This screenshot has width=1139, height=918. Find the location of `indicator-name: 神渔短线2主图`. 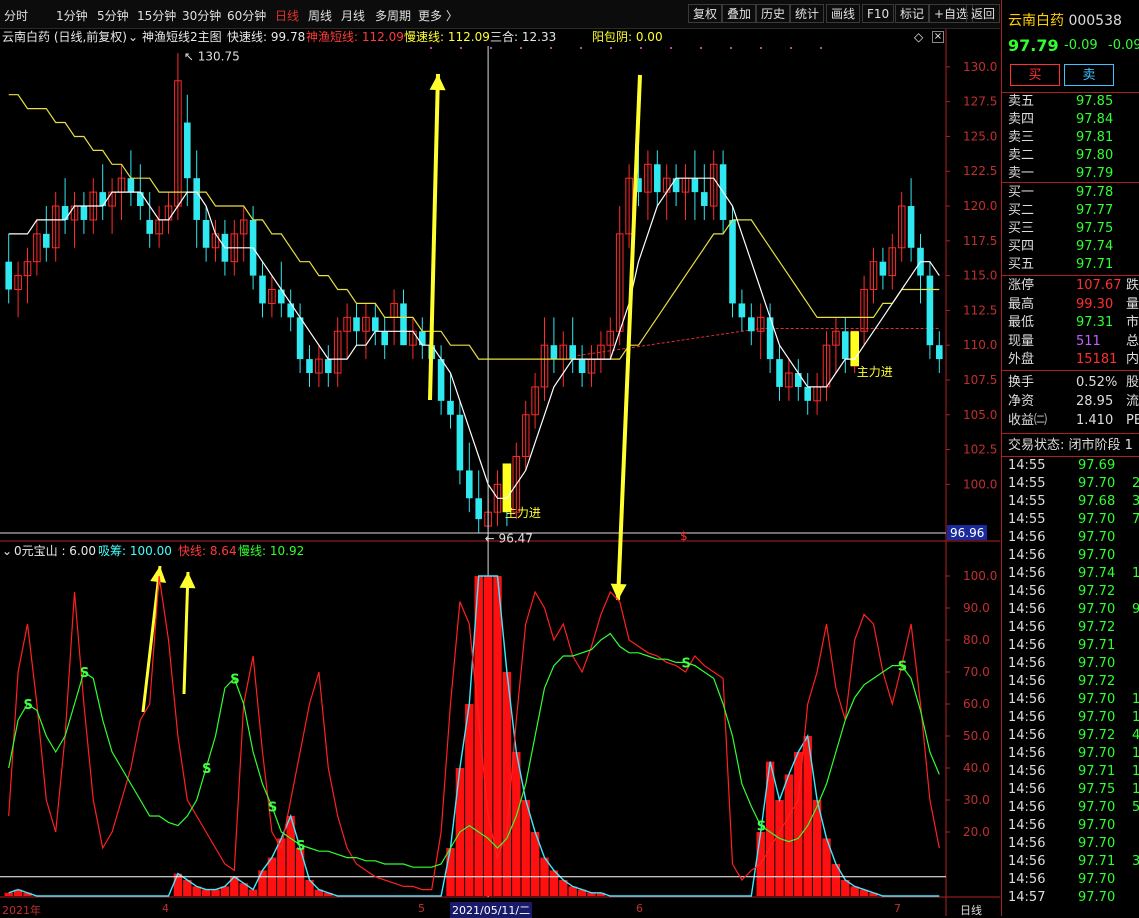

indicator-name: 神渔短线2主图 is located at coordinates (182, 37).